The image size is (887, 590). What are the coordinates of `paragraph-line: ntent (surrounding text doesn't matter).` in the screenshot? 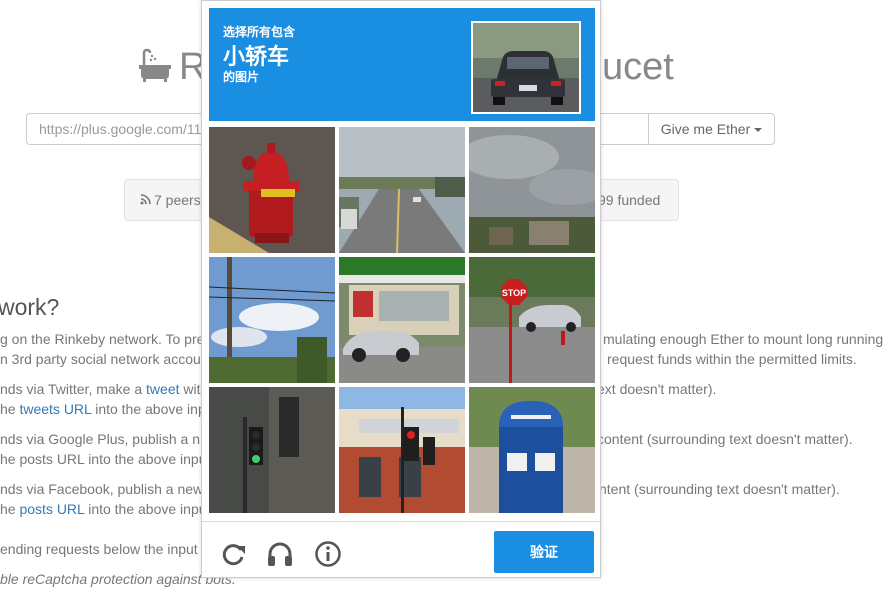 It's located at (719, 489).